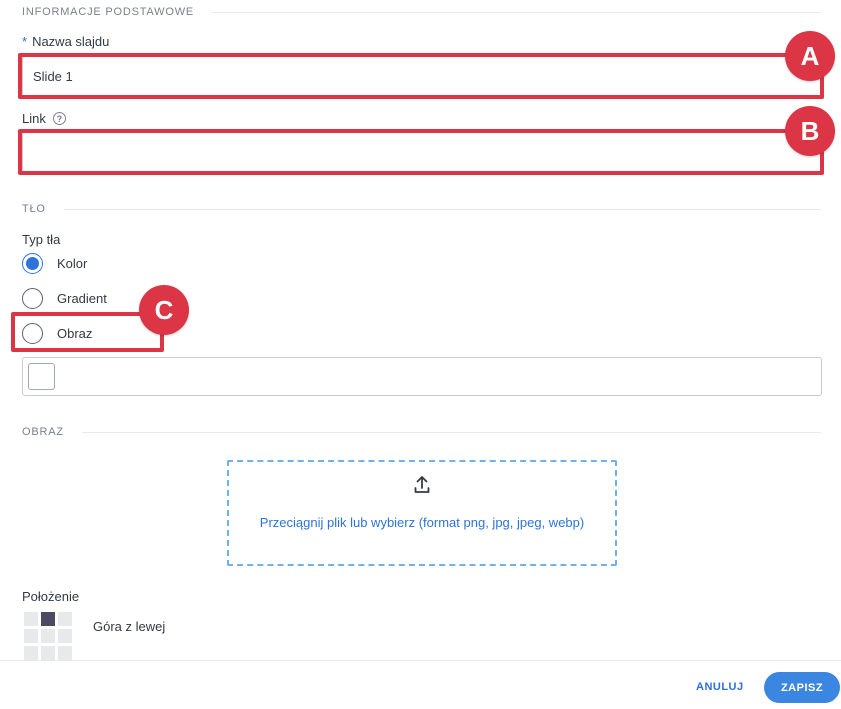 This screenshot has height=709, width=841. What do you see at coordinates (420, 684) in the screenshot?
I see `footer-bar: ANULUJ ZAPISZ` at bounding box center [420, 684].